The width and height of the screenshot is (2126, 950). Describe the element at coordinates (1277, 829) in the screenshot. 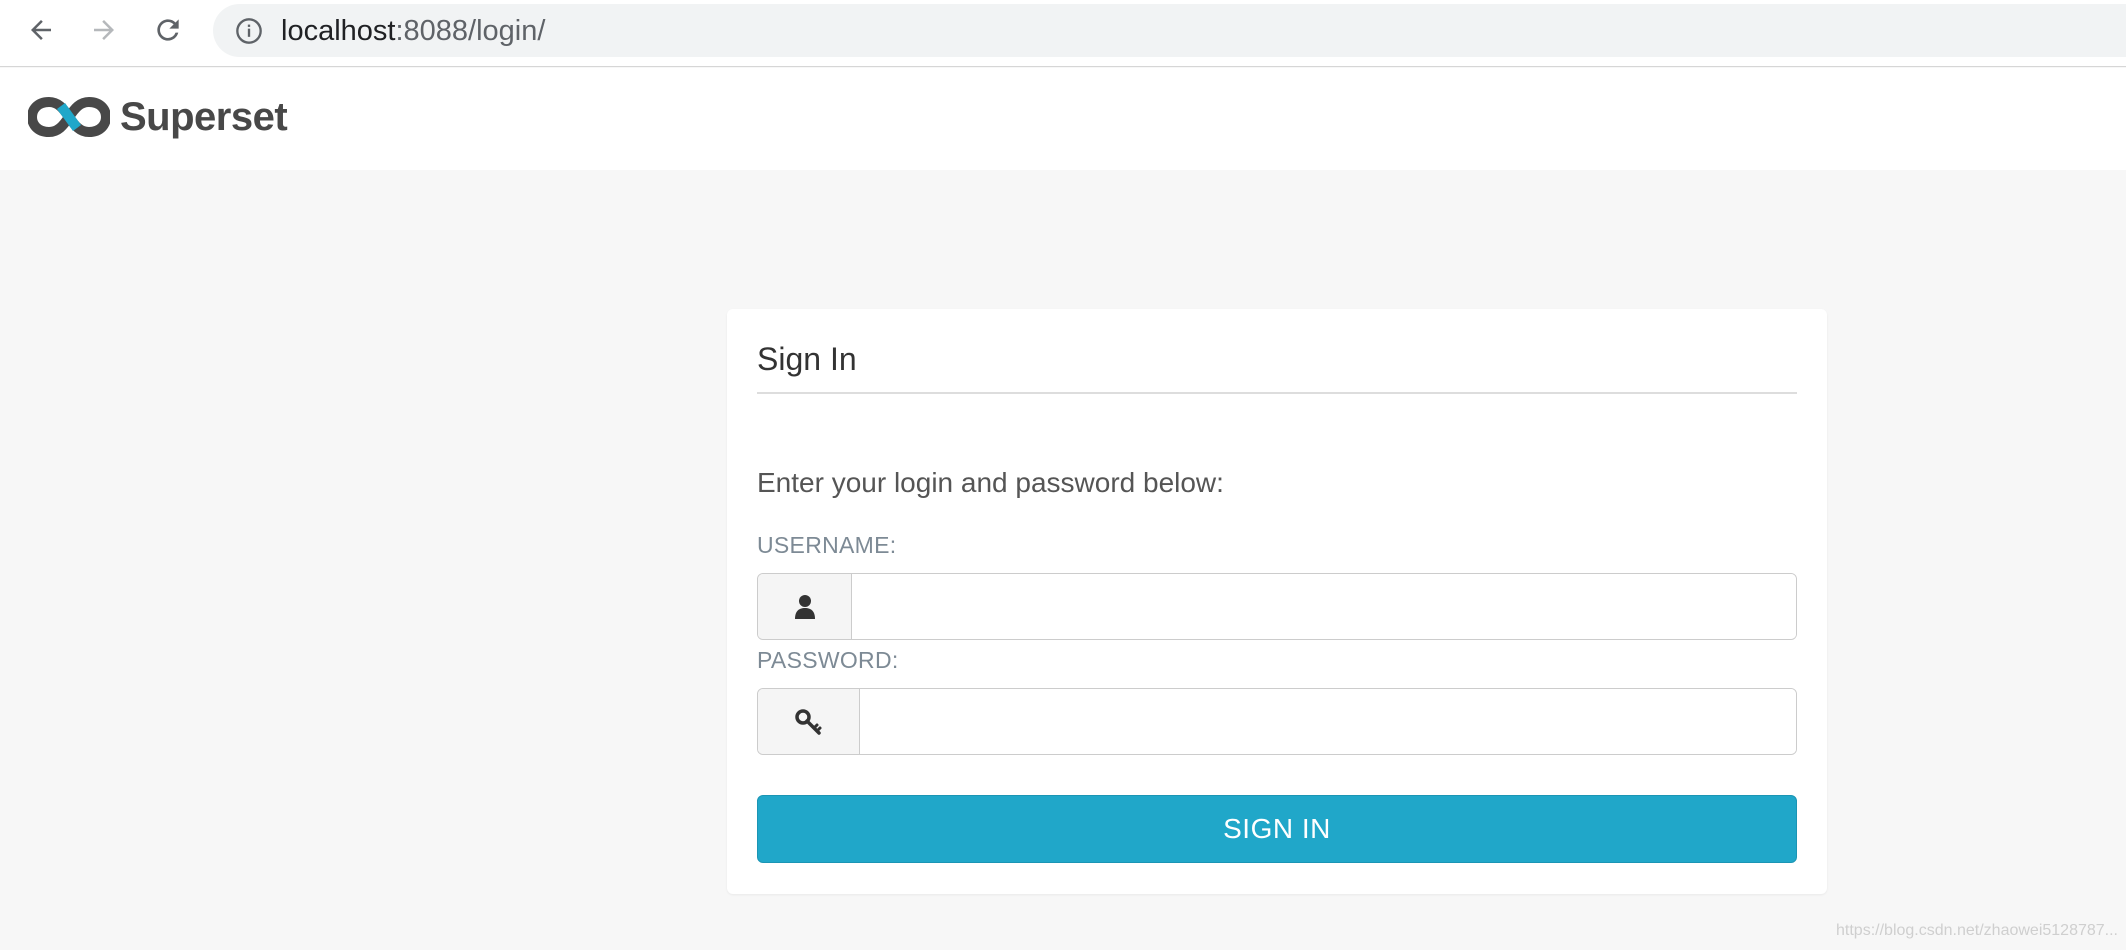

I see `sign-in-button: SIGN IN` at that location.